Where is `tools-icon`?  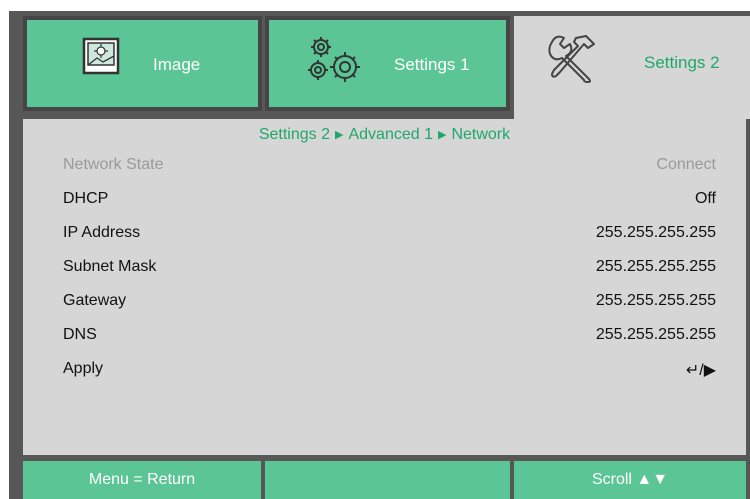 tools-icon is located at coordinates (574, 60).